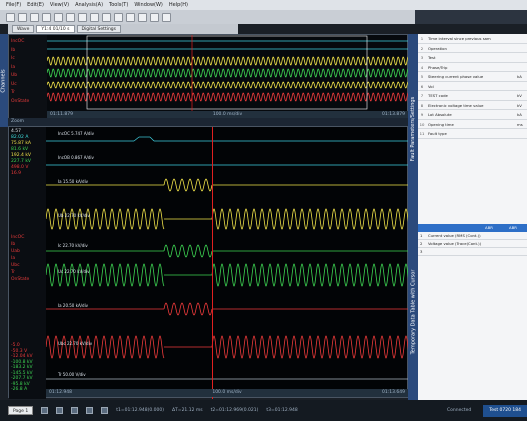 The height and width of the screenshot is (421, 527). What do you see at coordinates (207, 17) in the screenshot?
I see `toolbar` at bounding box center [207, 17].